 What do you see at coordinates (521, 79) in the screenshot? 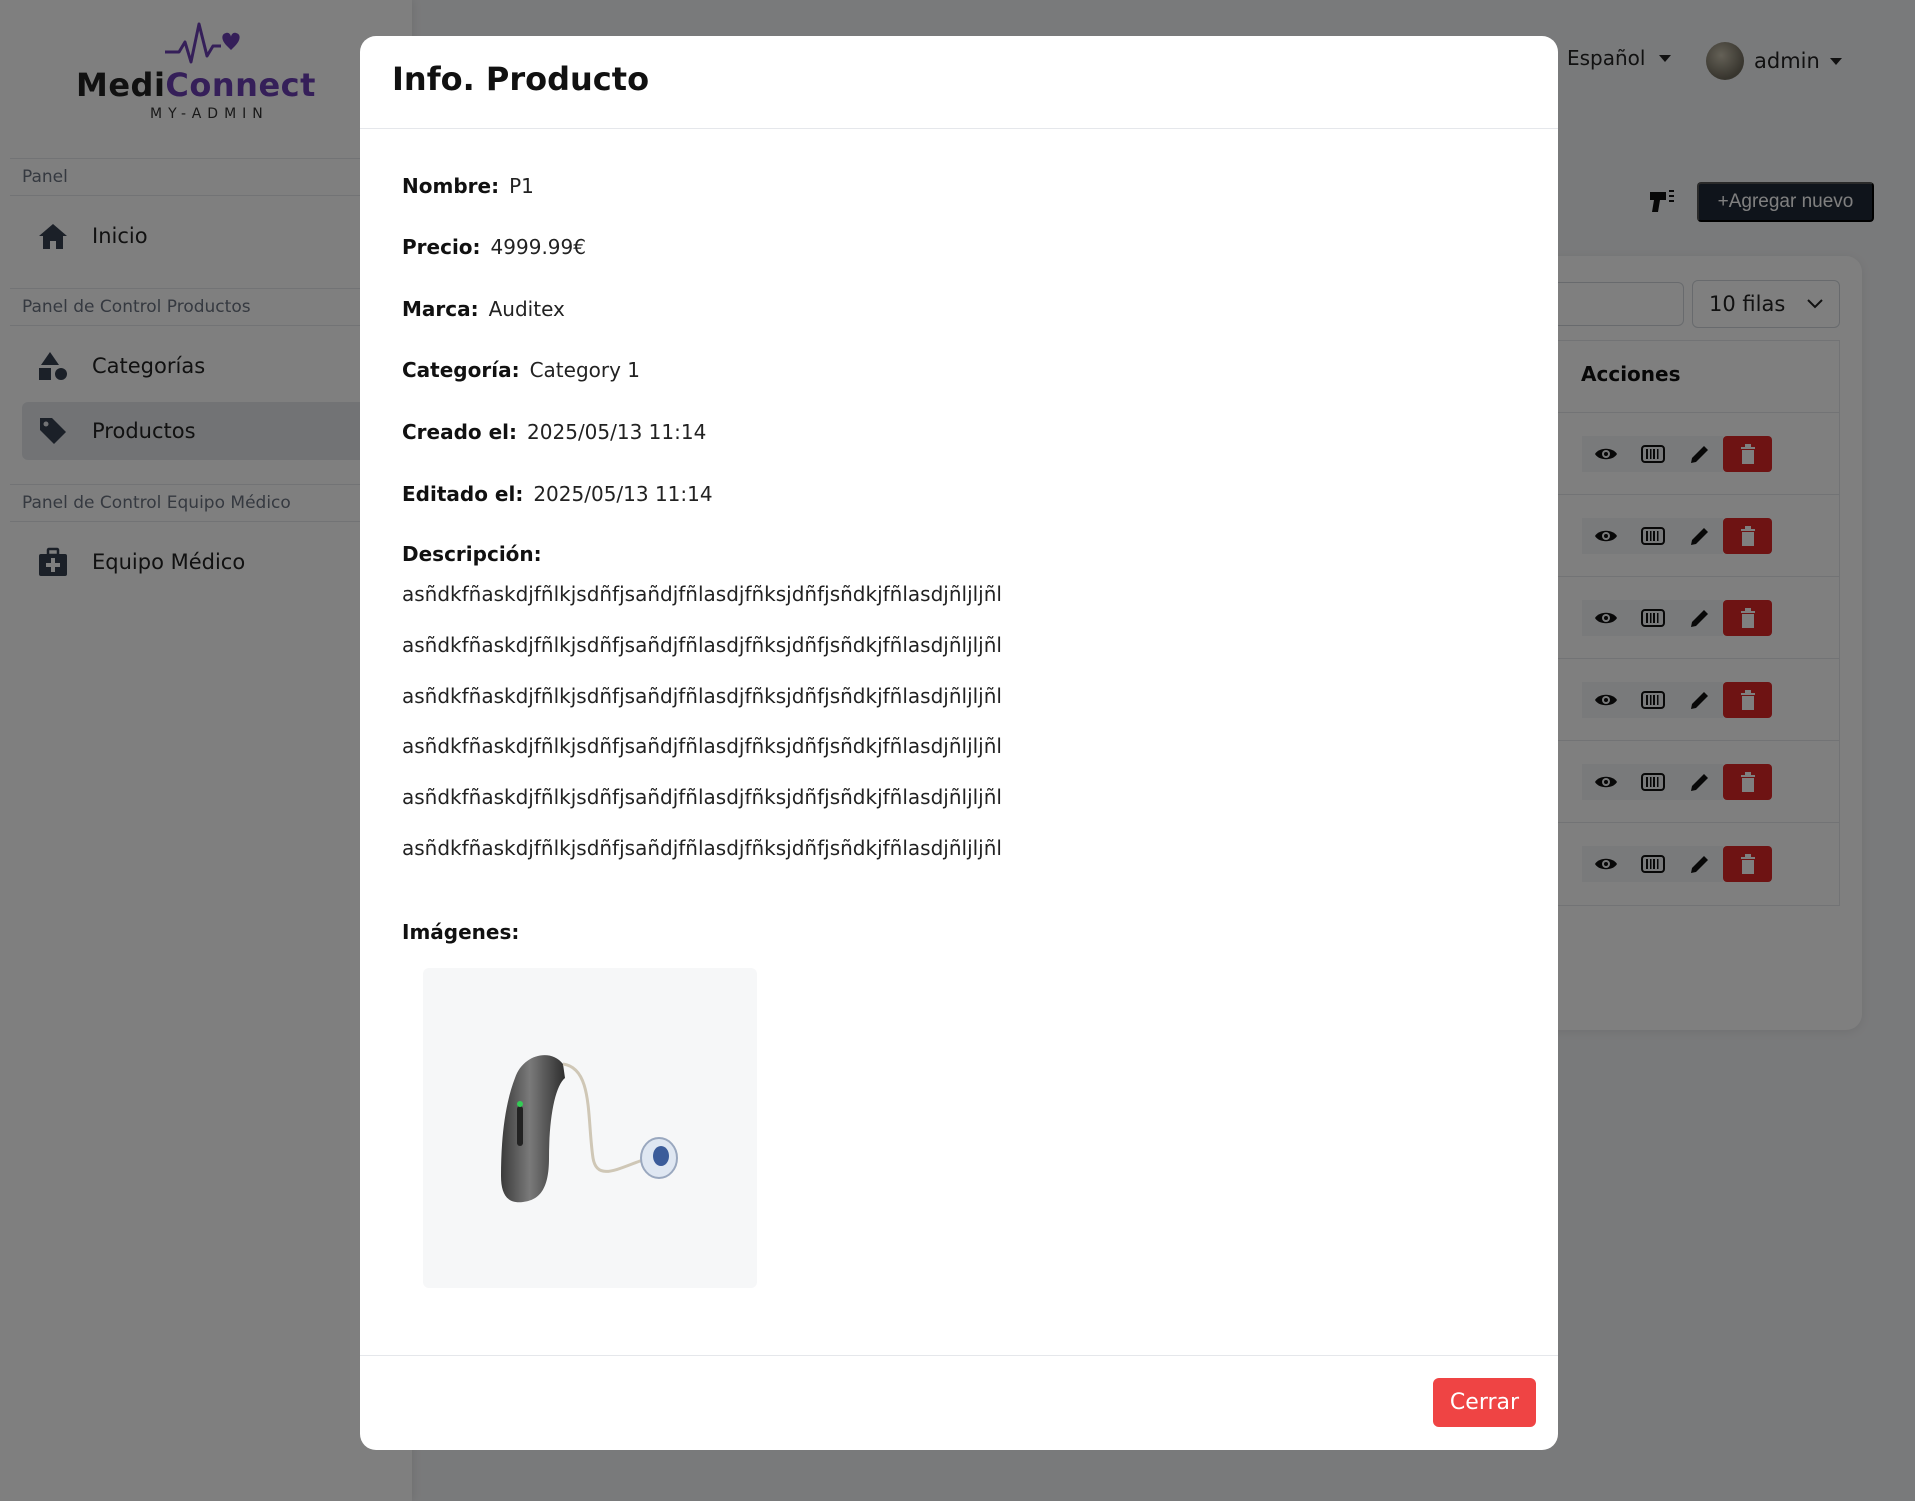
I see `modal-title: Info. Producto` at bounding box center [521, 79].